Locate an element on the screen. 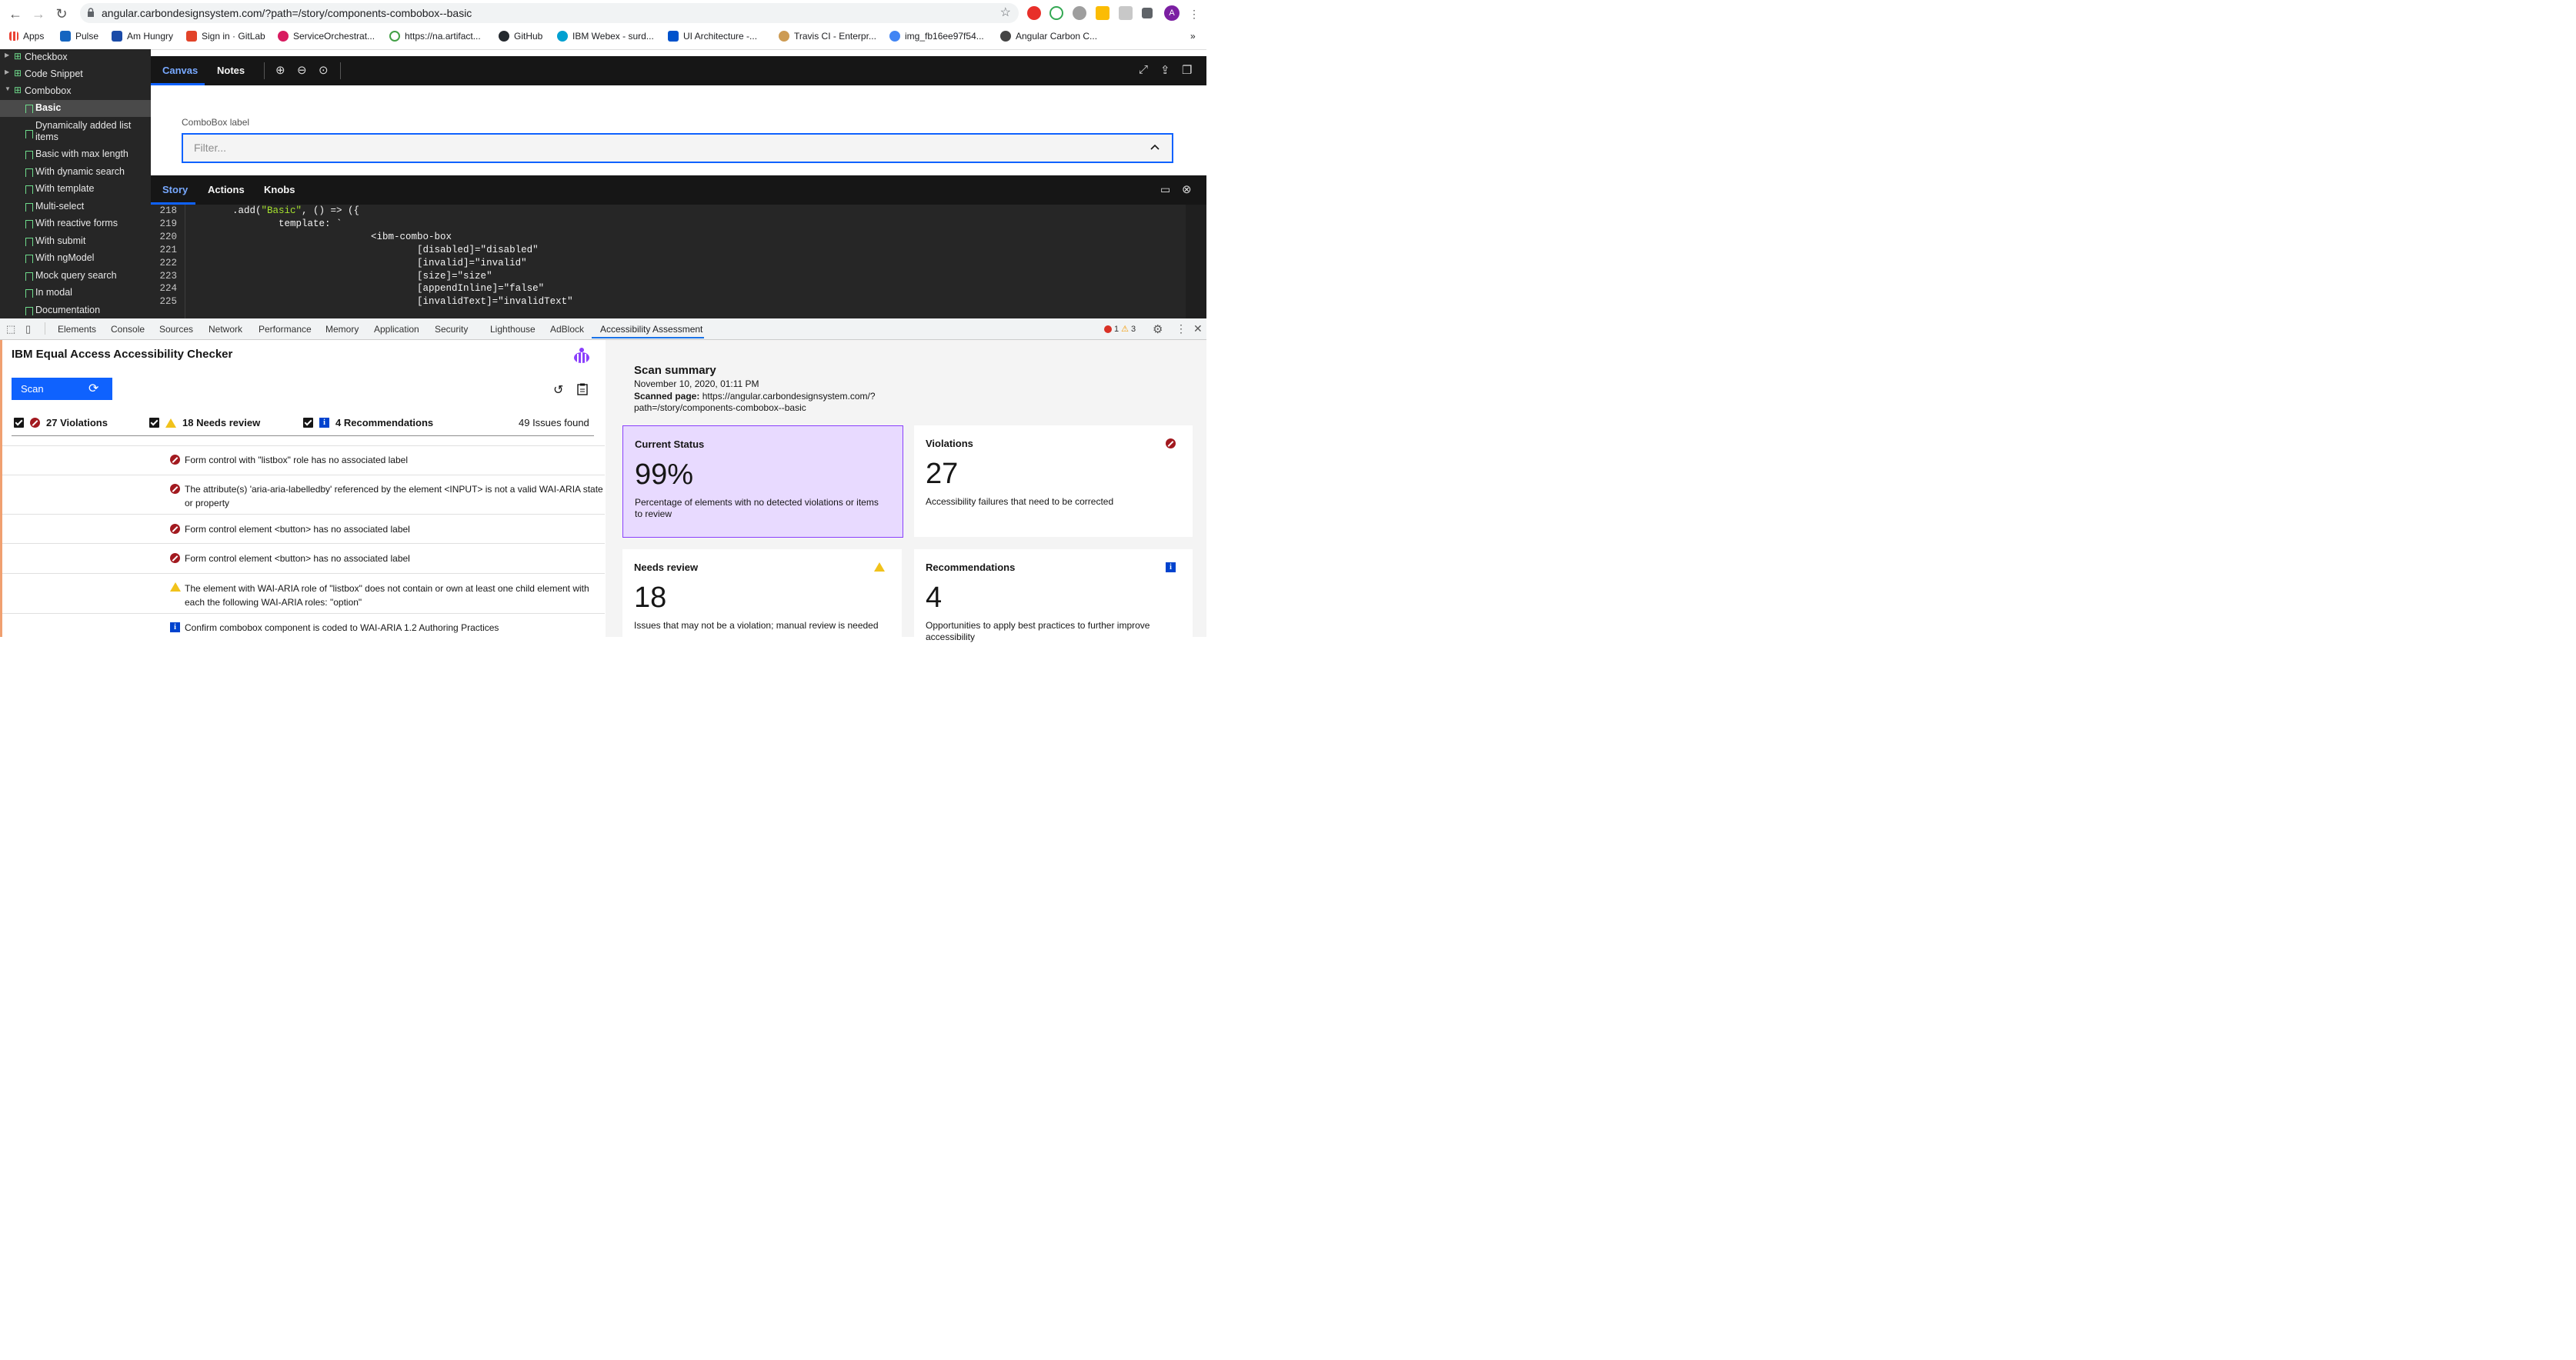 The width and height of the screenshot is (2576, 1360). close-panel-icon: ⊗ is located at coordinates (1187, 189).